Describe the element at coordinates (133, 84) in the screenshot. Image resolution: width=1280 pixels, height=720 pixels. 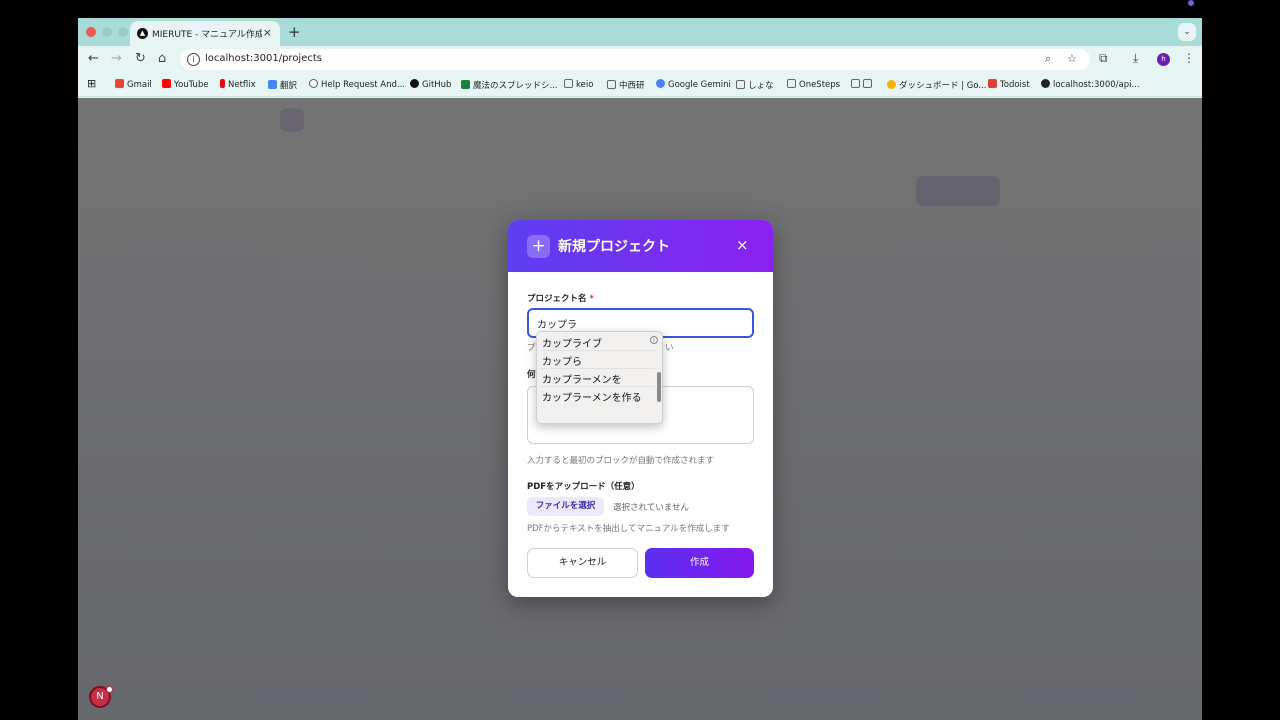
I see `bookmark-gmail: Gmail` at that location.